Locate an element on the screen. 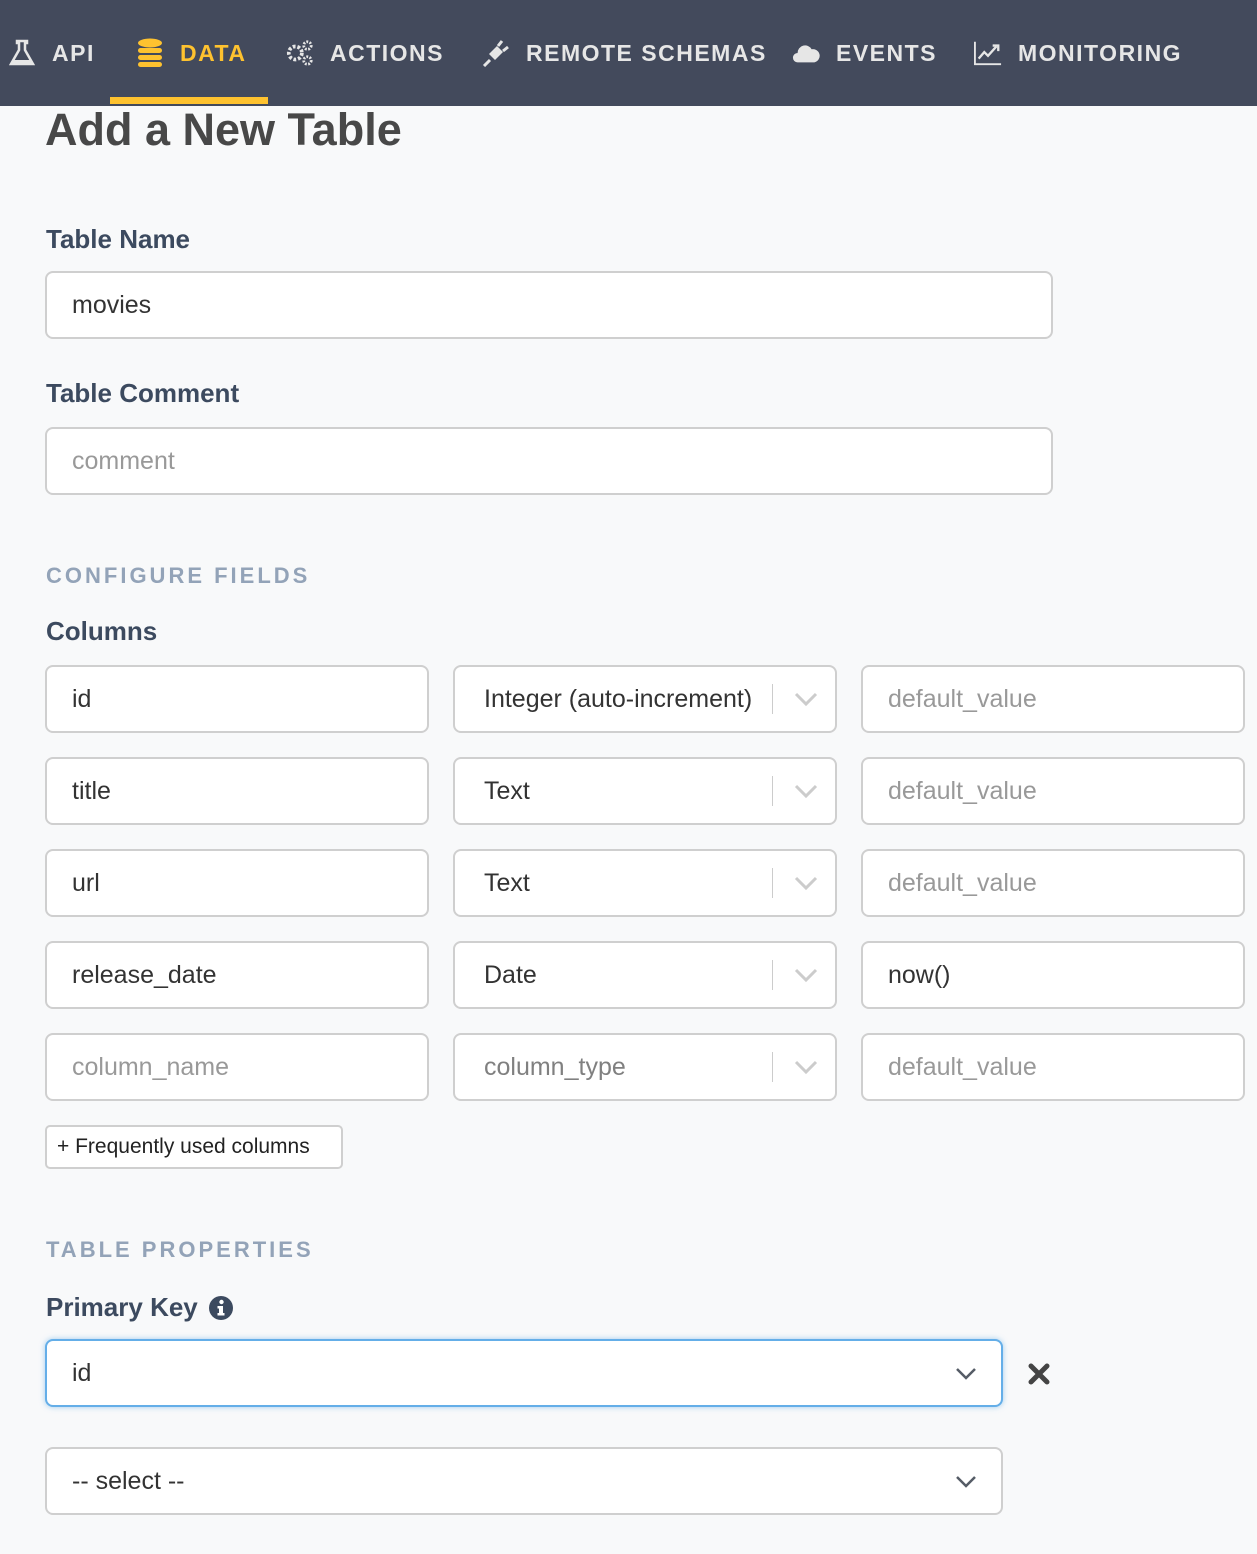 The height and width of the screenshot is (1554, 1257). column-type-select: column_type is located at coordinates (645, 1067).